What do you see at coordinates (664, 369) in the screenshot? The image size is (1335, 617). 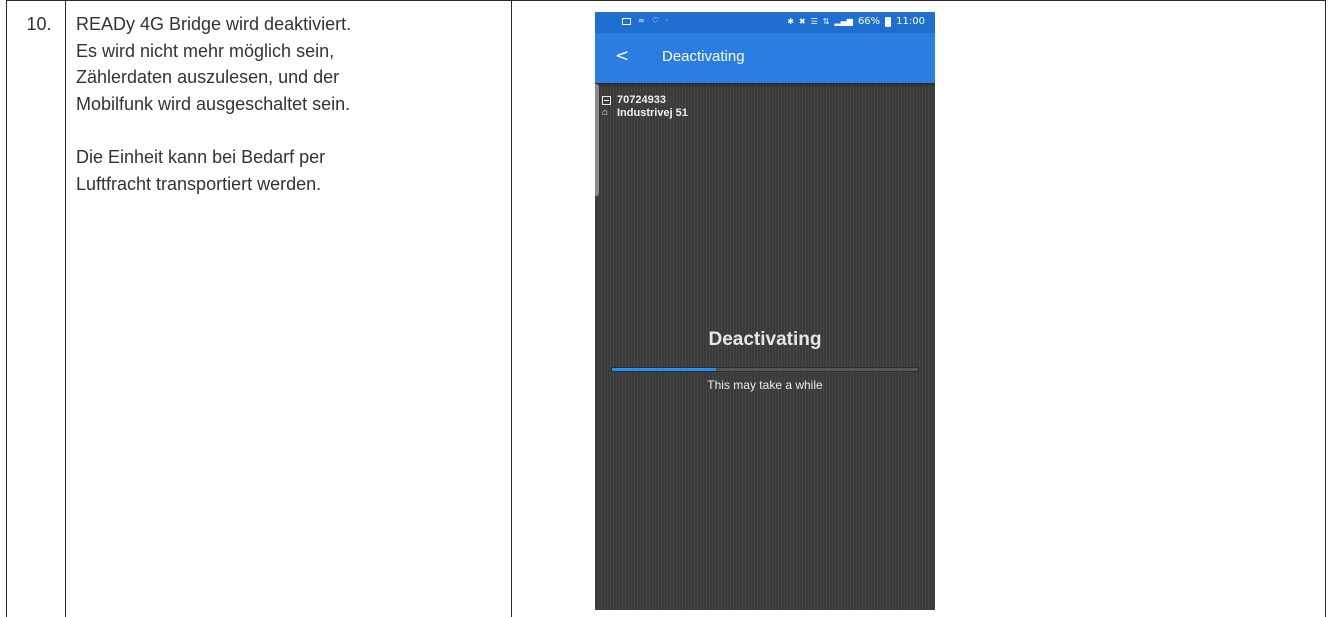 I see `progress-bar-fill` at bounding box center [664, 369].